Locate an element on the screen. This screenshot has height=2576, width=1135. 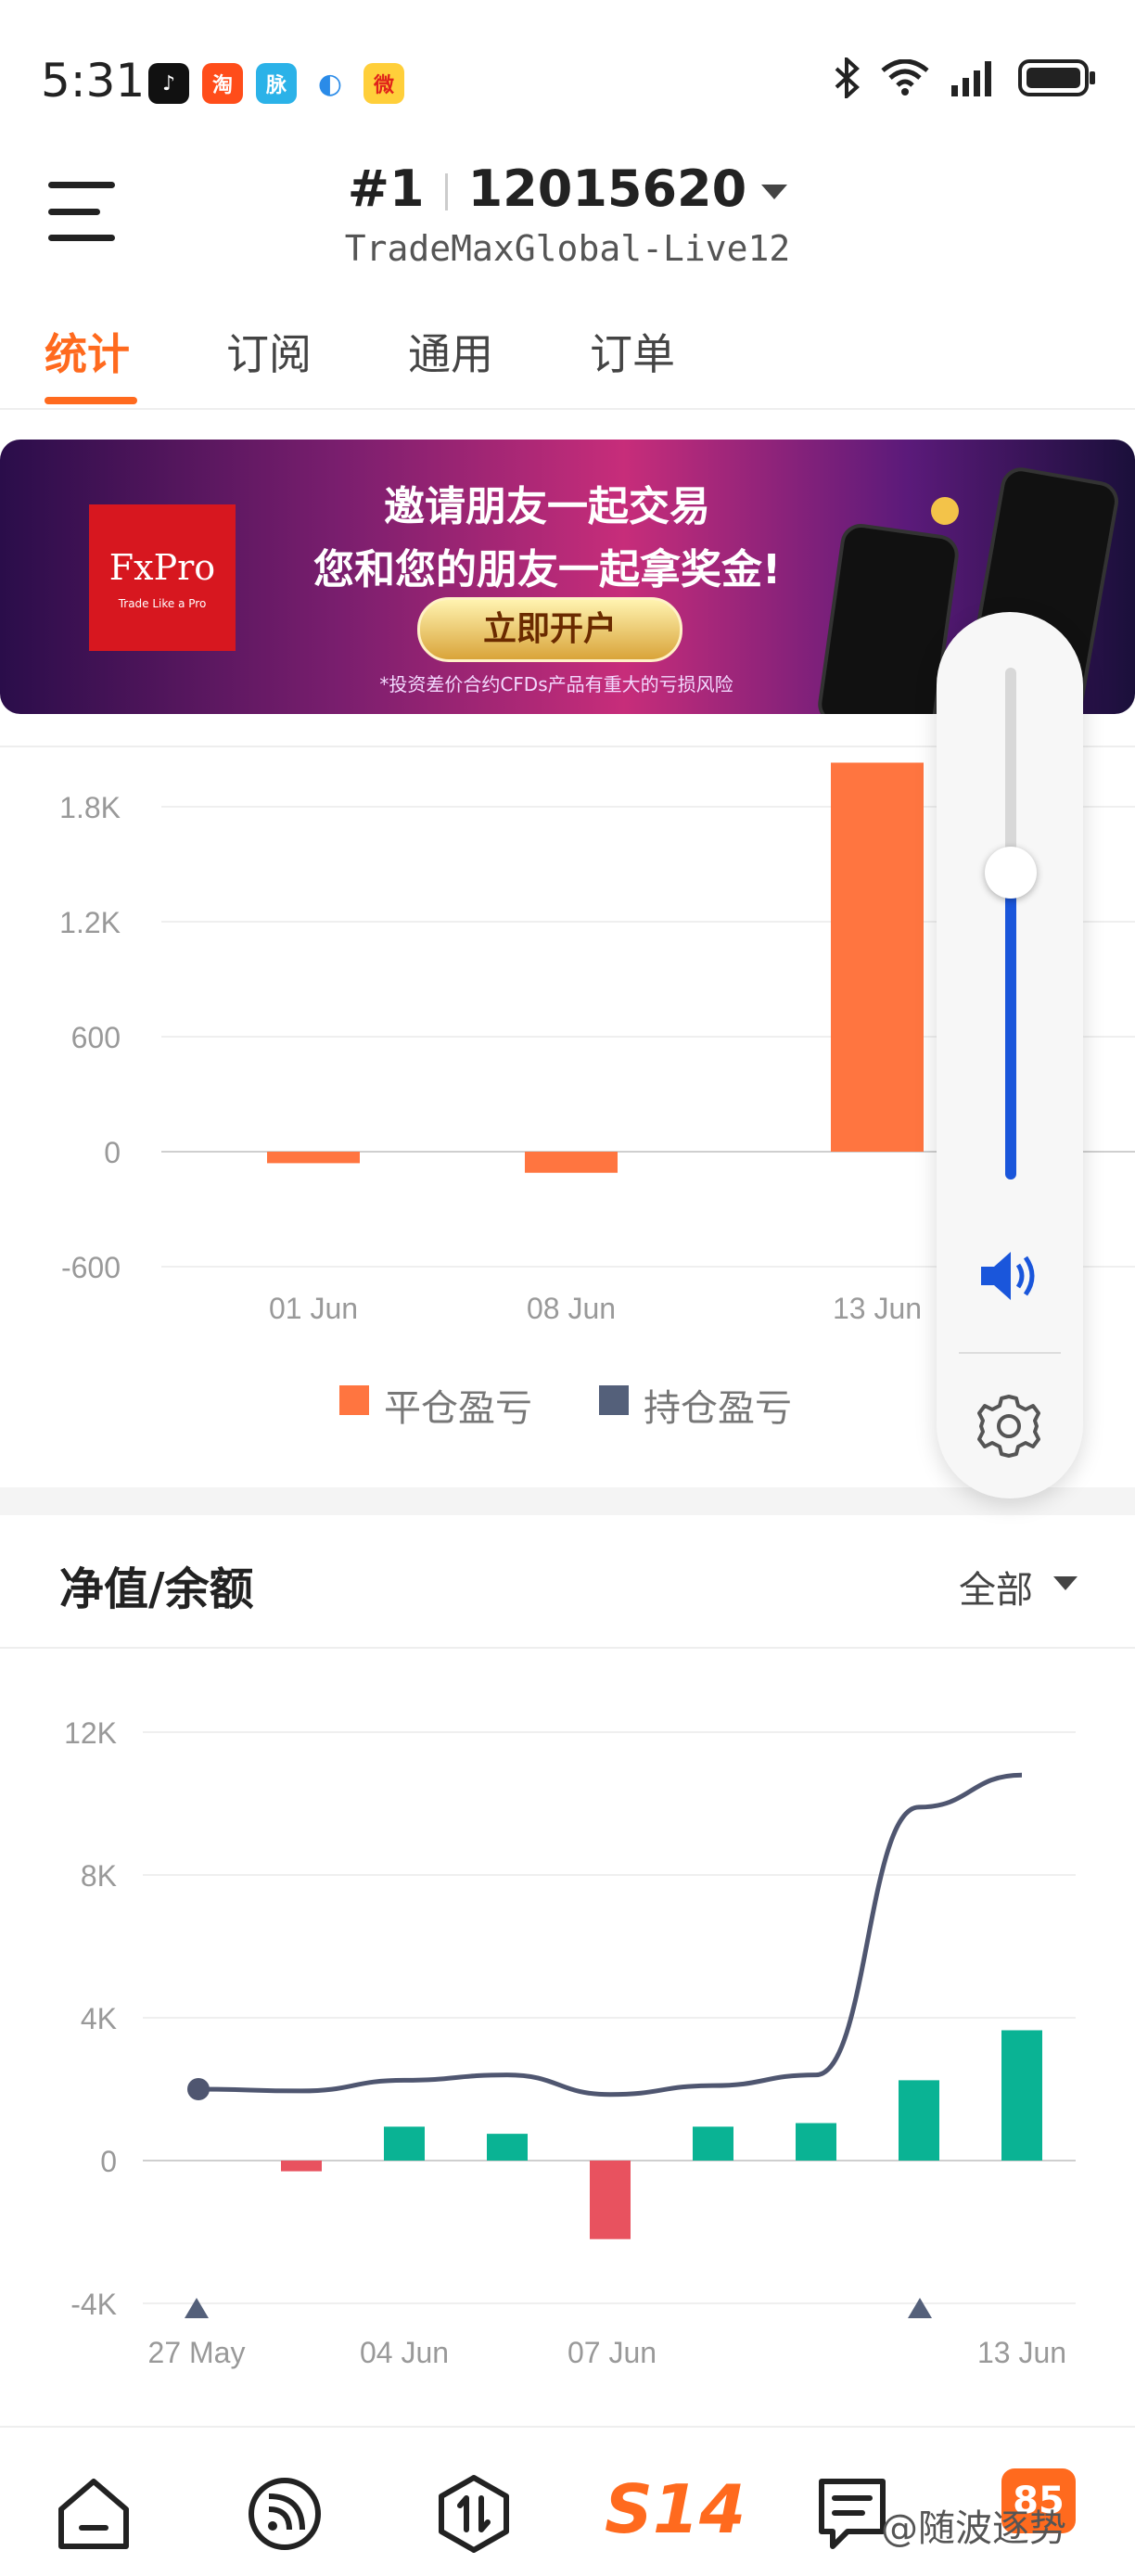
account-rank: #1 is located at coordinates (386, 188).